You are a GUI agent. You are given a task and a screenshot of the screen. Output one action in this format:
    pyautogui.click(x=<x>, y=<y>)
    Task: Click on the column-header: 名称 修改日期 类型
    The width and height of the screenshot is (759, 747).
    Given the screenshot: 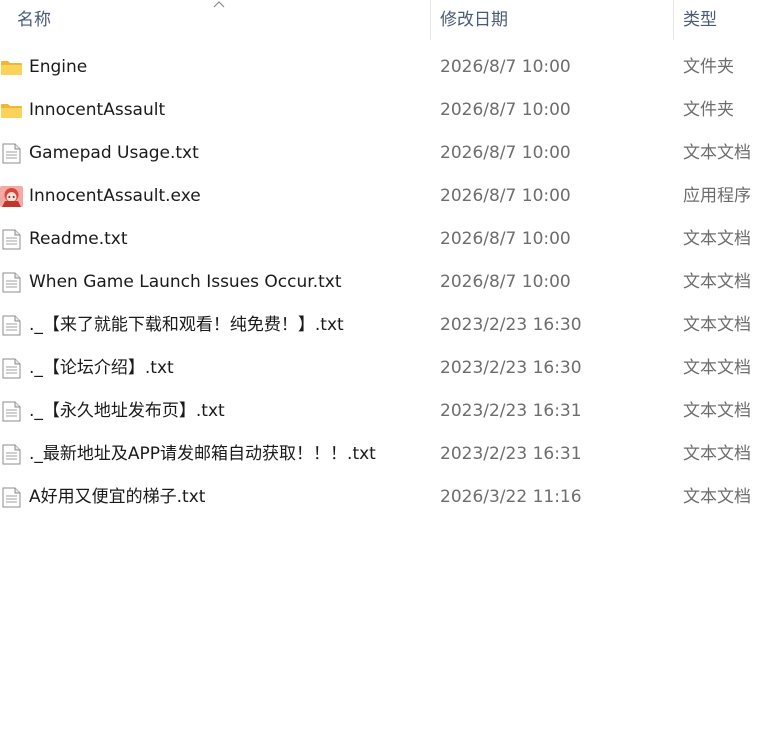 What is the action you would take?
    pyautogui.click(x=379, y=20)
    